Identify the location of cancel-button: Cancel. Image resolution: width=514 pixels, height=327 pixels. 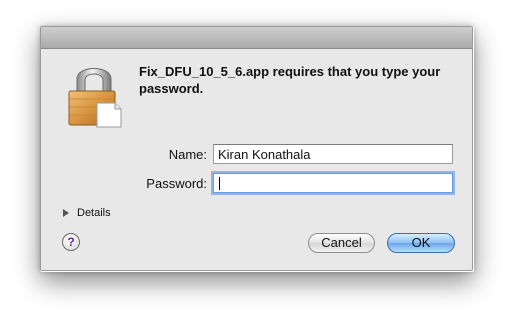
(341, 243).